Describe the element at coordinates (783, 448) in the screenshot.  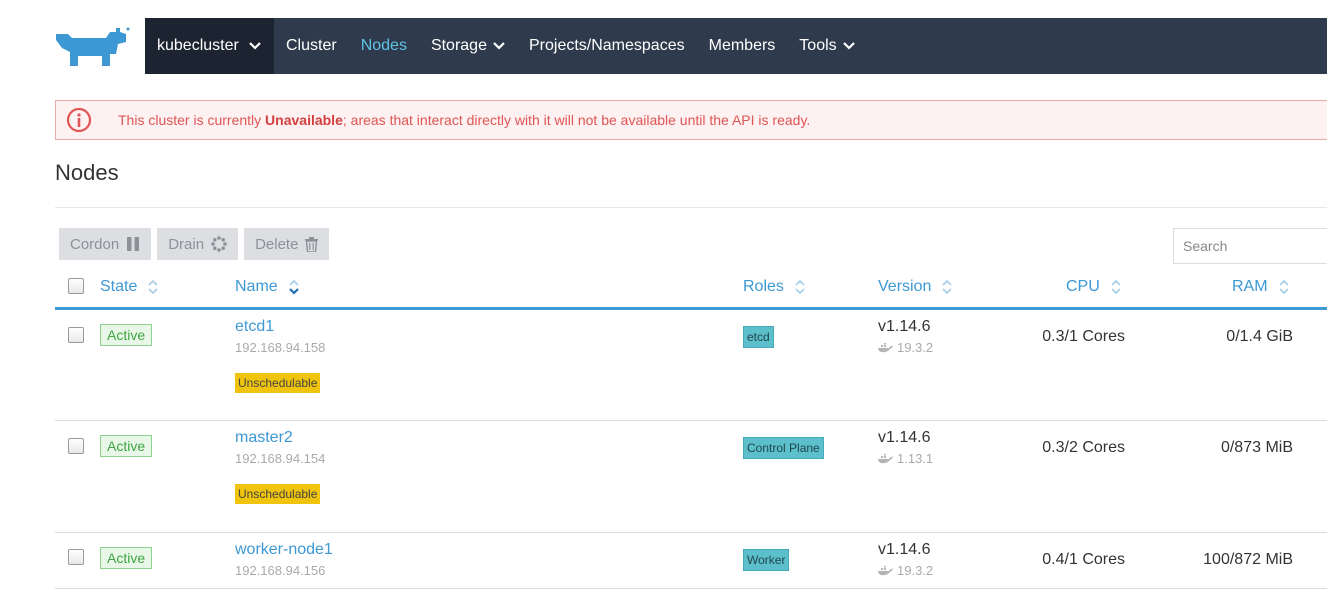
I see `role-badge: Control Plane` at that location.